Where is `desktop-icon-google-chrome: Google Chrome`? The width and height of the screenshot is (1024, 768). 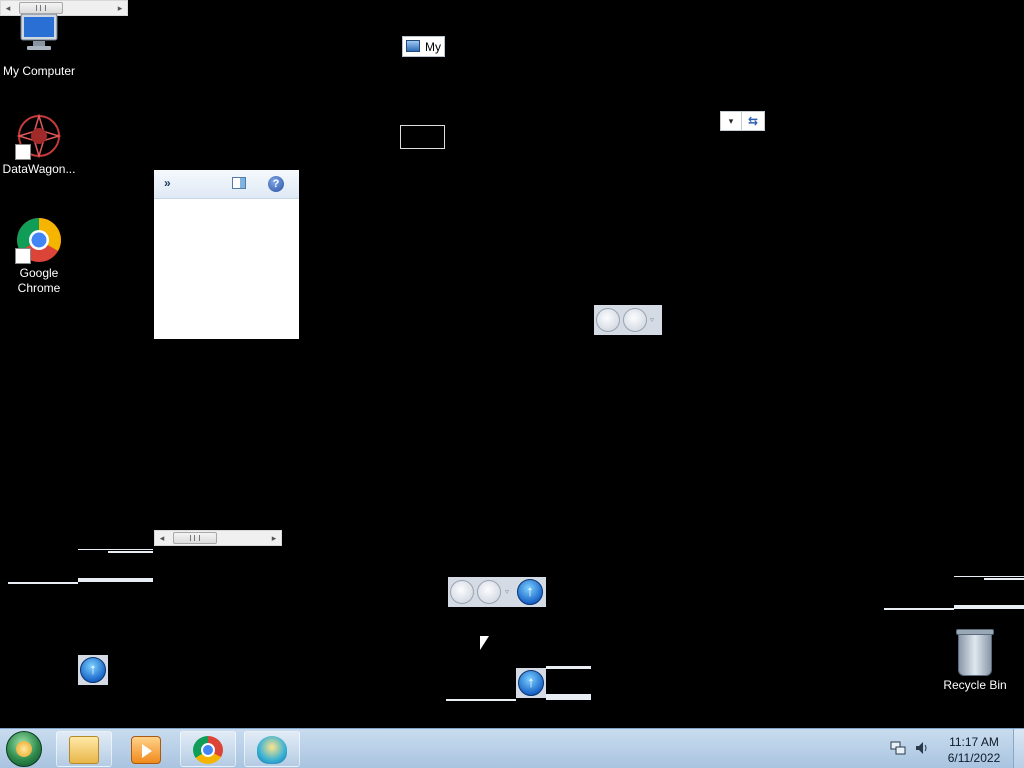
desktop-icon-google-chrome: Google Chrome is located at coordinates (39, 256).